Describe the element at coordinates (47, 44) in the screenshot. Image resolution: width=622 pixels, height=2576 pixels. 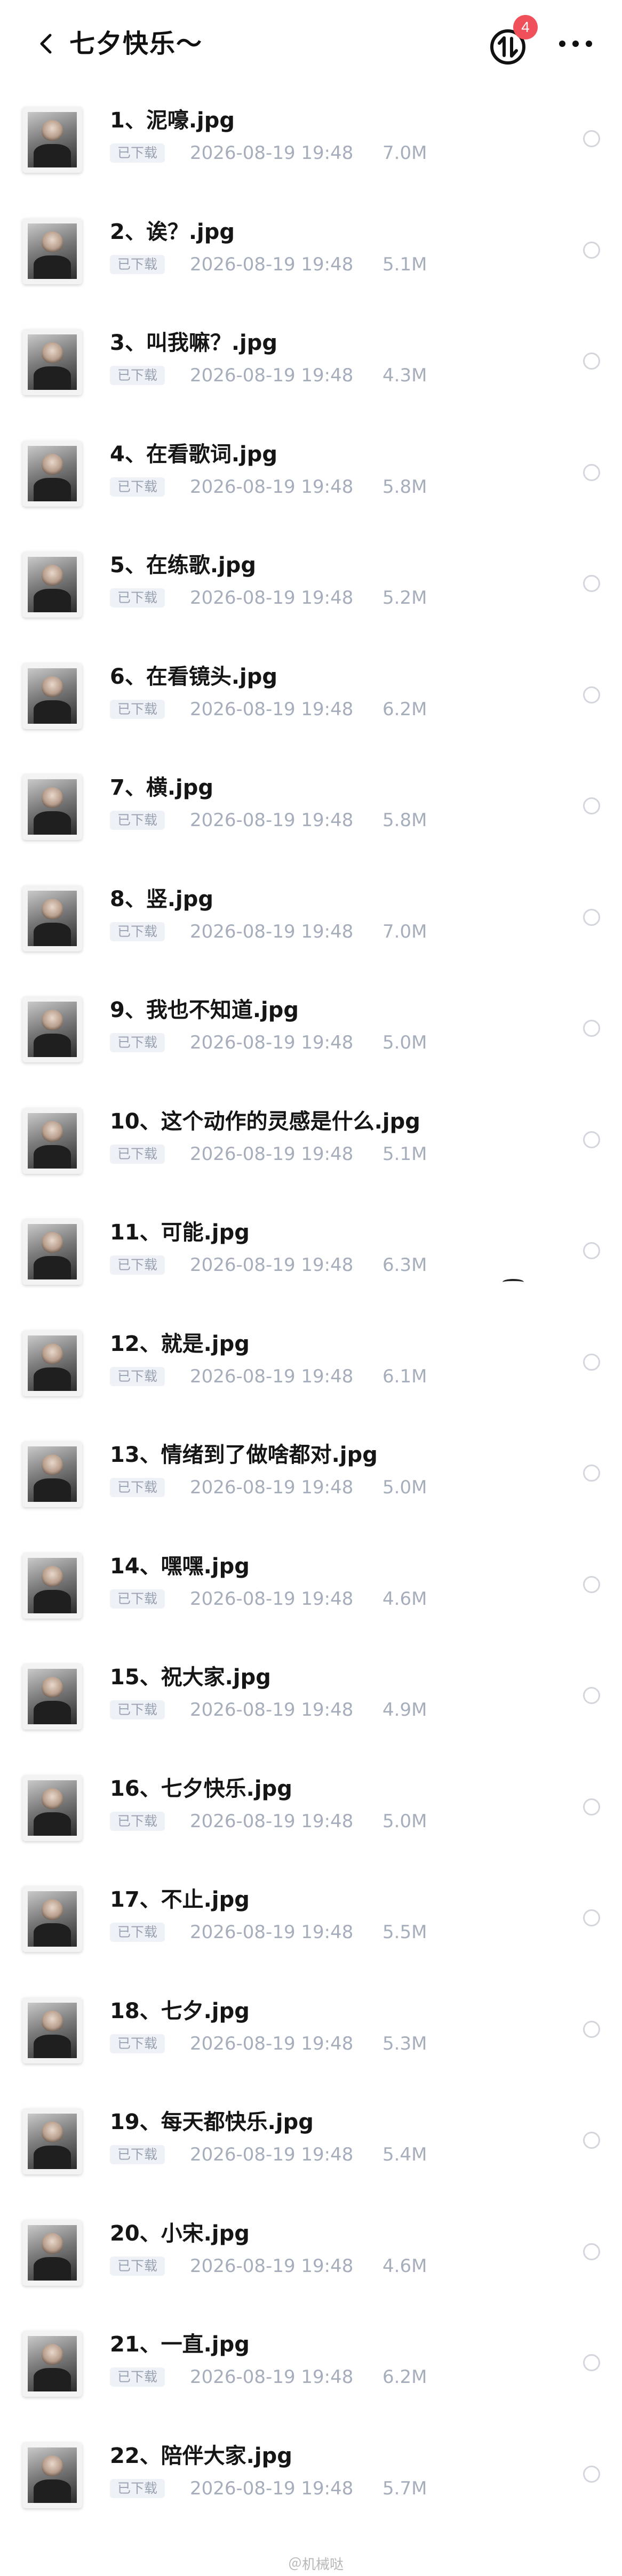
I see `chevron-left-icon` at that location.